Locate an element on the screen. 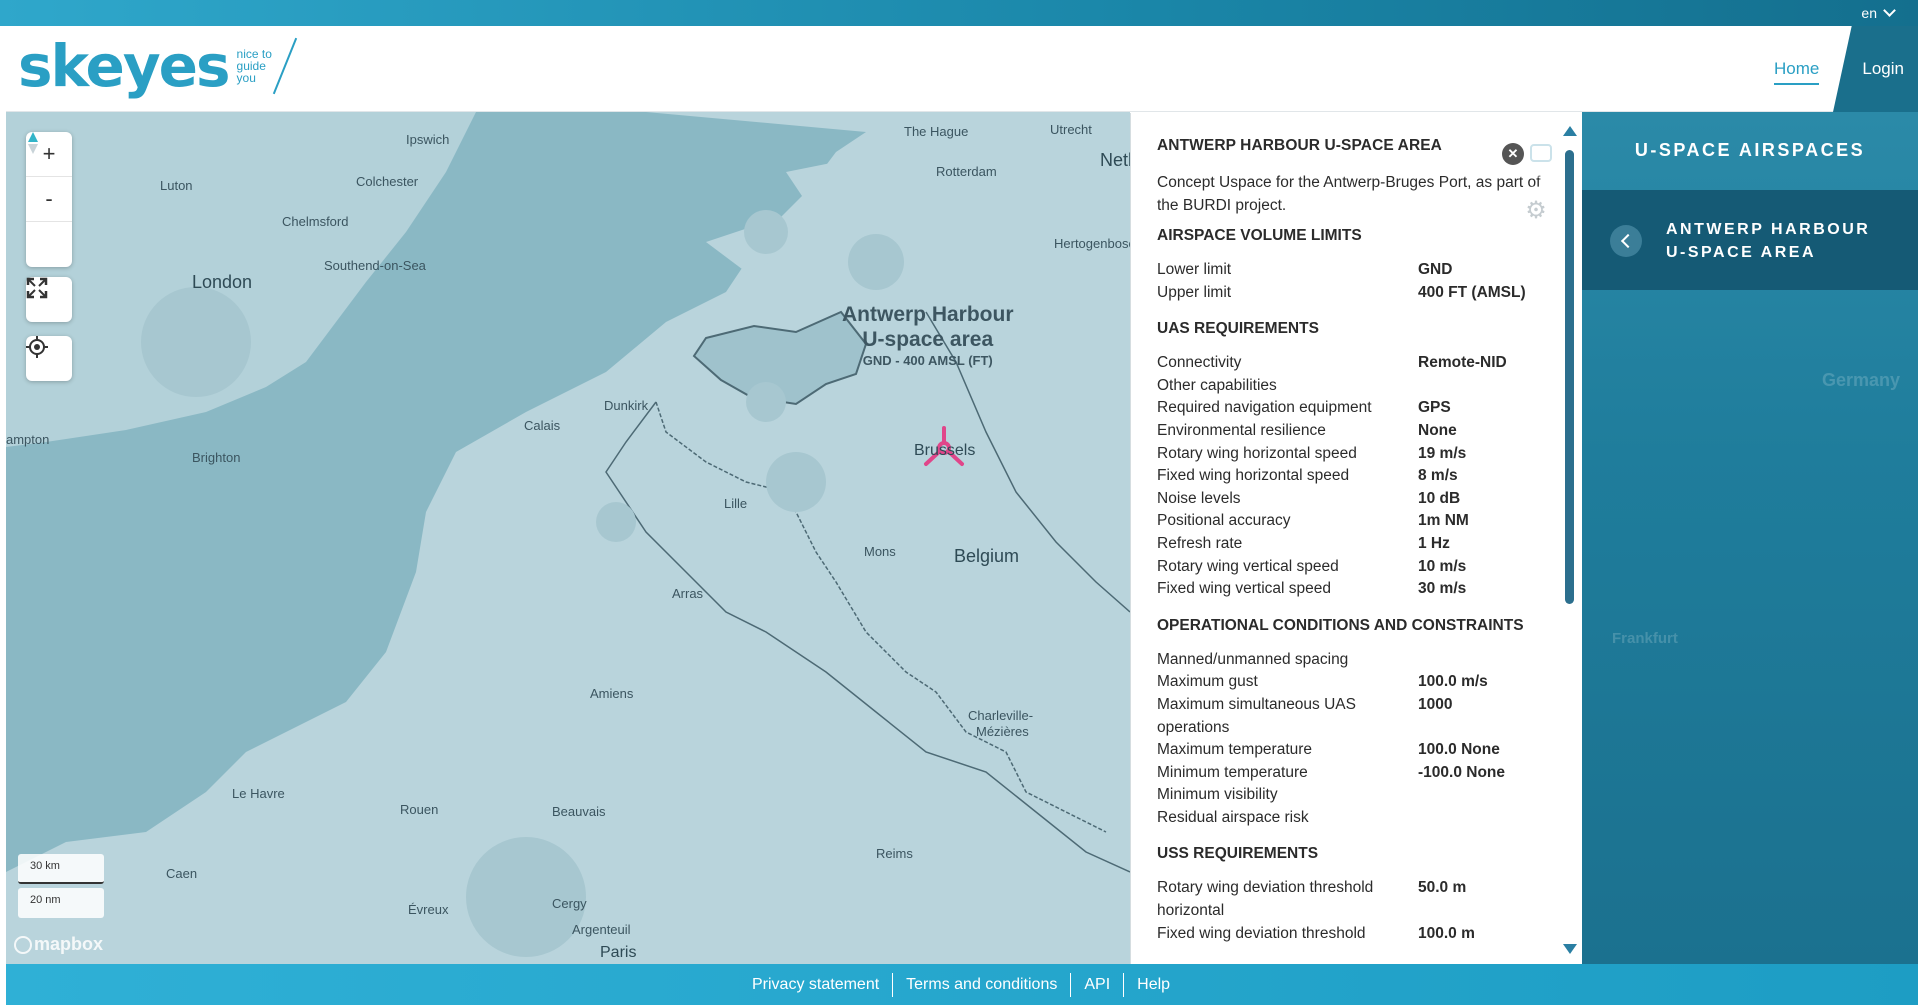  geolocate-button is located at coordinates (49, 358).